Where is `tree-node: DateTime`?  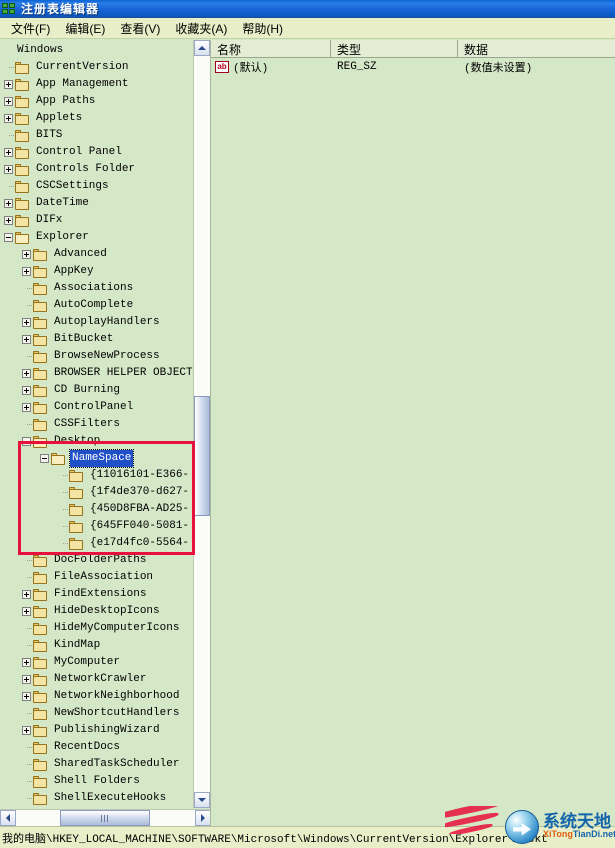 tree-node: DateTime is located at coordinates (96, 203).